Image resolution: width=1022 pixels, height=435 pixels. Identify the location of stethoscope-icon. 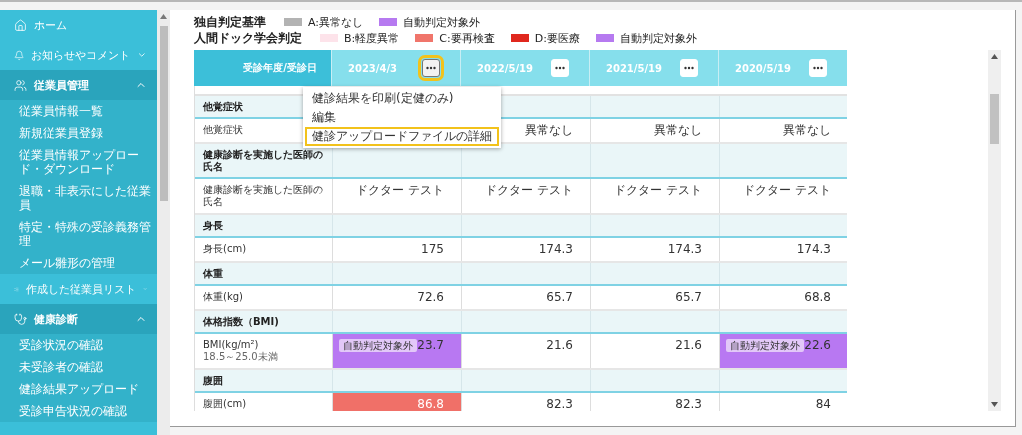
(20, 319).